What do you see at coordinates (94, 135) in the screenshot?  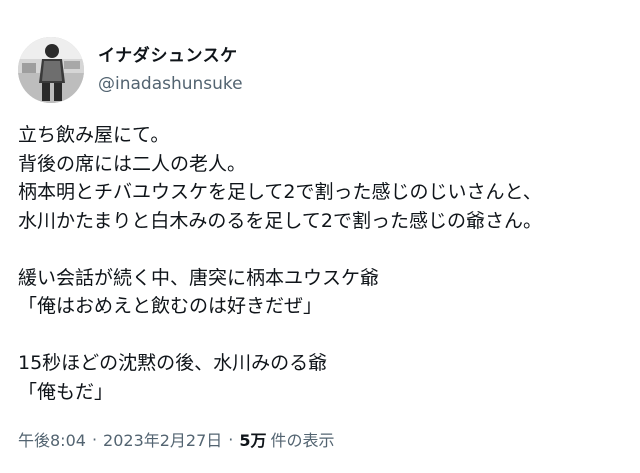 I see `tweet-line: 立ち飲み屋にて。` at bounding box center [94, 135].